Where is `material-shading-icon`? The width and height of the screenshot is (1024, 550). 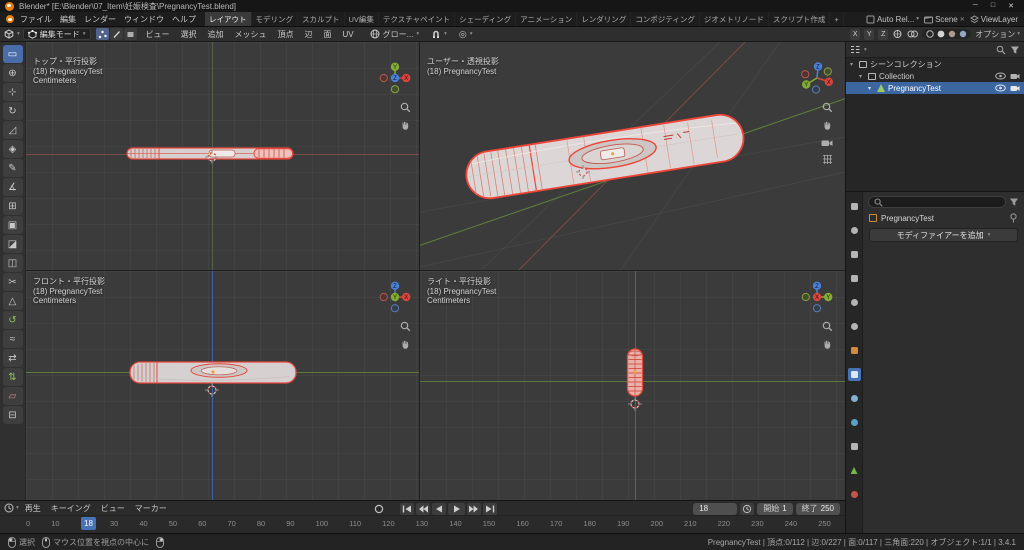 material-shading-icon is located at coordinates (952, 34).